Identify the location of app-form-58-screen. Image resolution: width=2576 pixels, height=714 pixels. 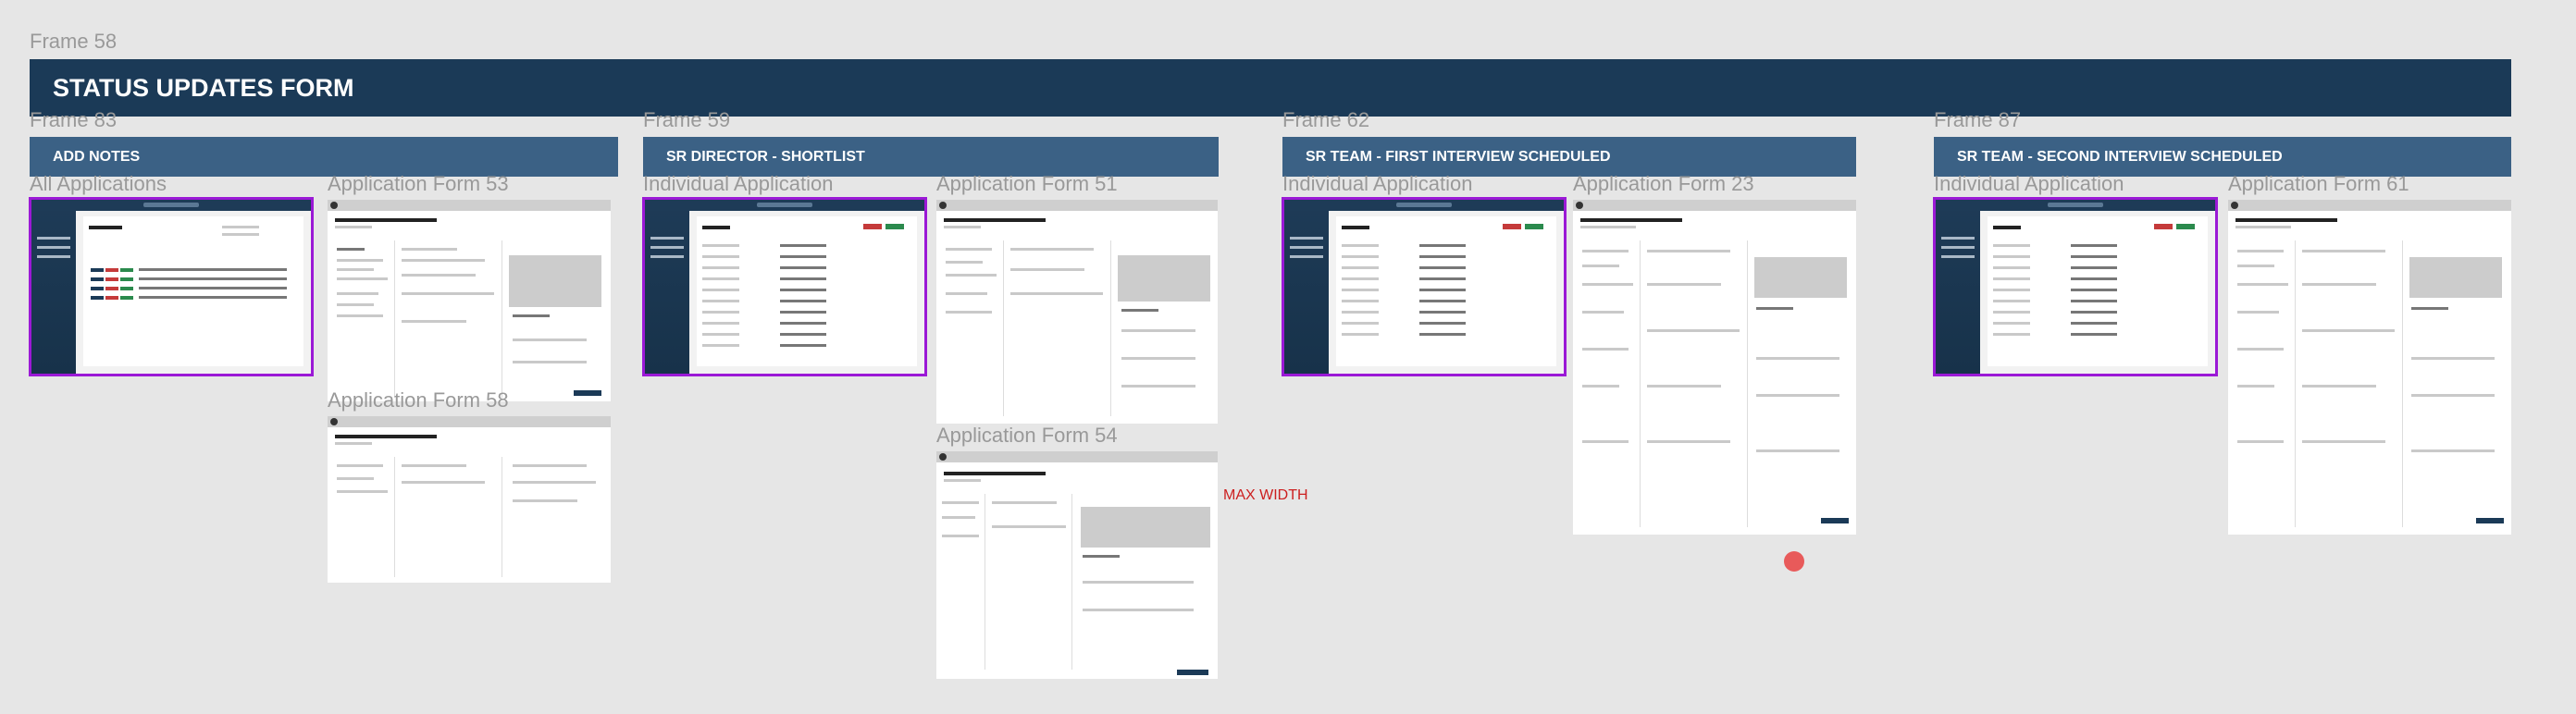
(470, 499).